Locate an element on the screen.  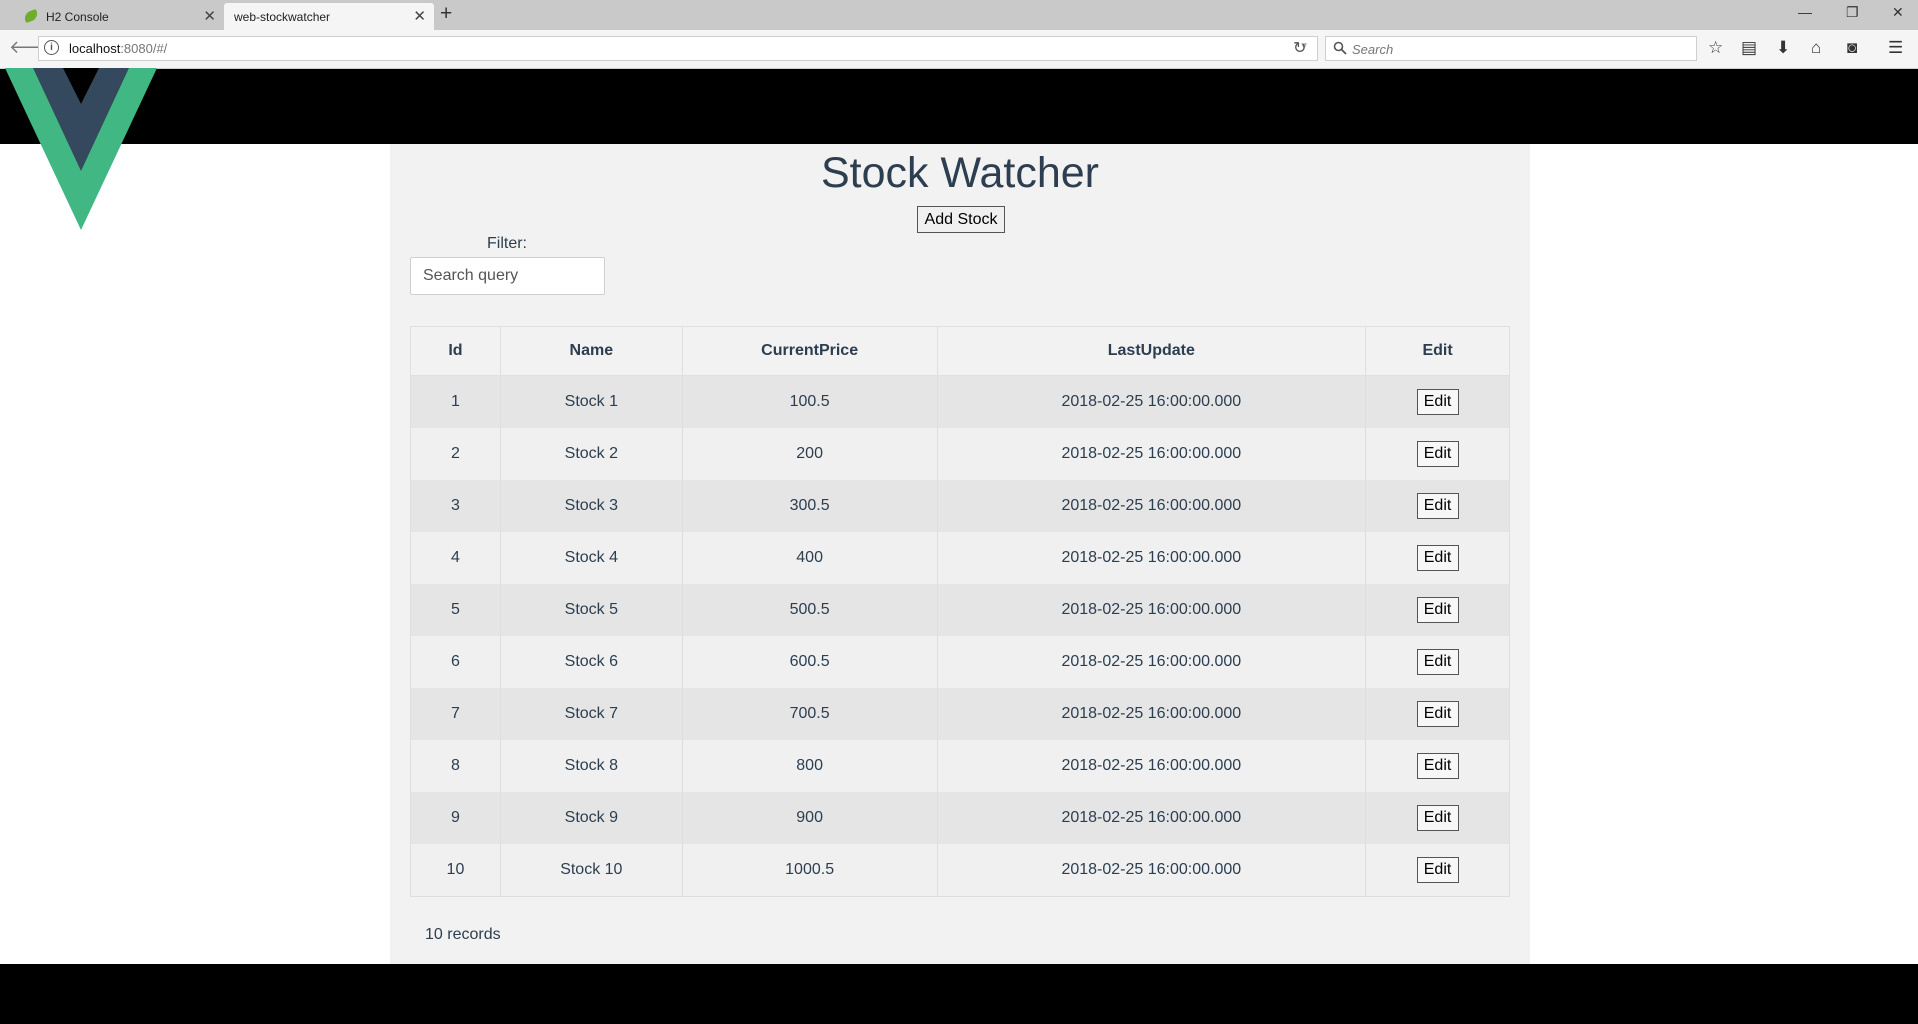
column-header-last-update: LastUpdate is located at coordinates (1151, 351).